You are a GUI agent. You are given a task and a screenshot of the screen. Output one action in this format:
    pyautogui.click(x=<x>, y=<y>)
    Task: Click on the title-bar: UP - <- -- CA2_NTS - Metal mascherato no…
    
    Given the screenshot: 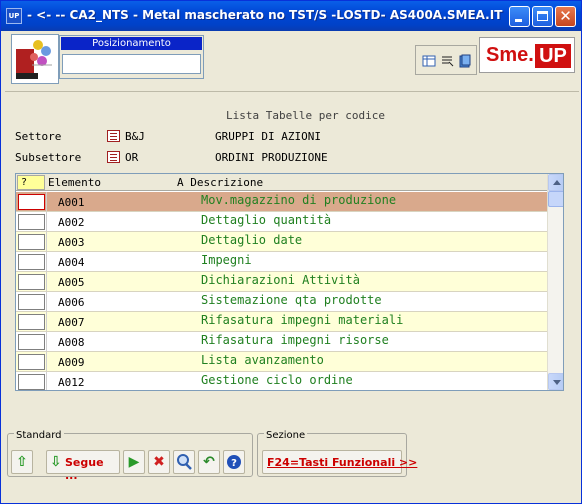 What is the action you would take?
    pyautogui.click(x=291, y=16)
    